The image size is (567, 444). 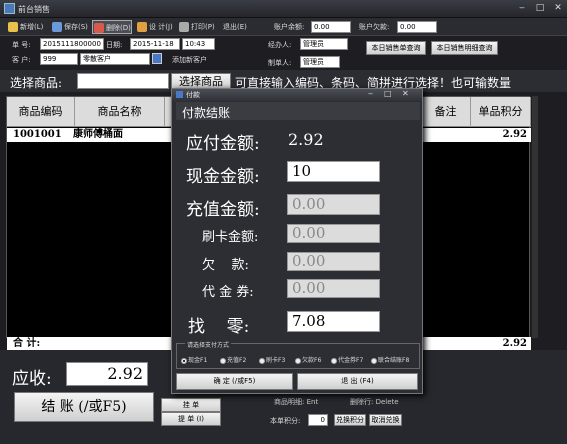 I want to click on delete-button: 删除(D), so click(x=112, y=27).